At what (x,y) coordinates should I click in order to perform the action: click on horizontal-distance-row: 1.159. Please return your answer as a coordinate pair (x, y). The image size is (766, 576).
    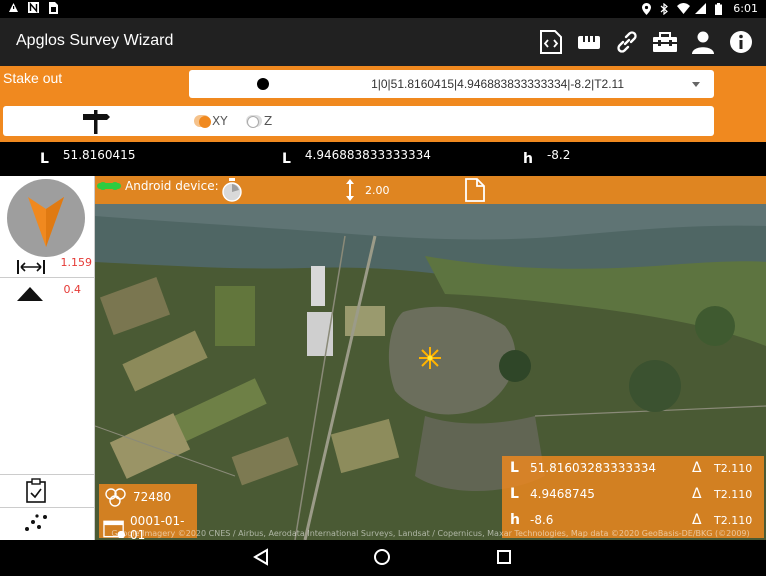
    Looking at the image, I should click on (47, 267).